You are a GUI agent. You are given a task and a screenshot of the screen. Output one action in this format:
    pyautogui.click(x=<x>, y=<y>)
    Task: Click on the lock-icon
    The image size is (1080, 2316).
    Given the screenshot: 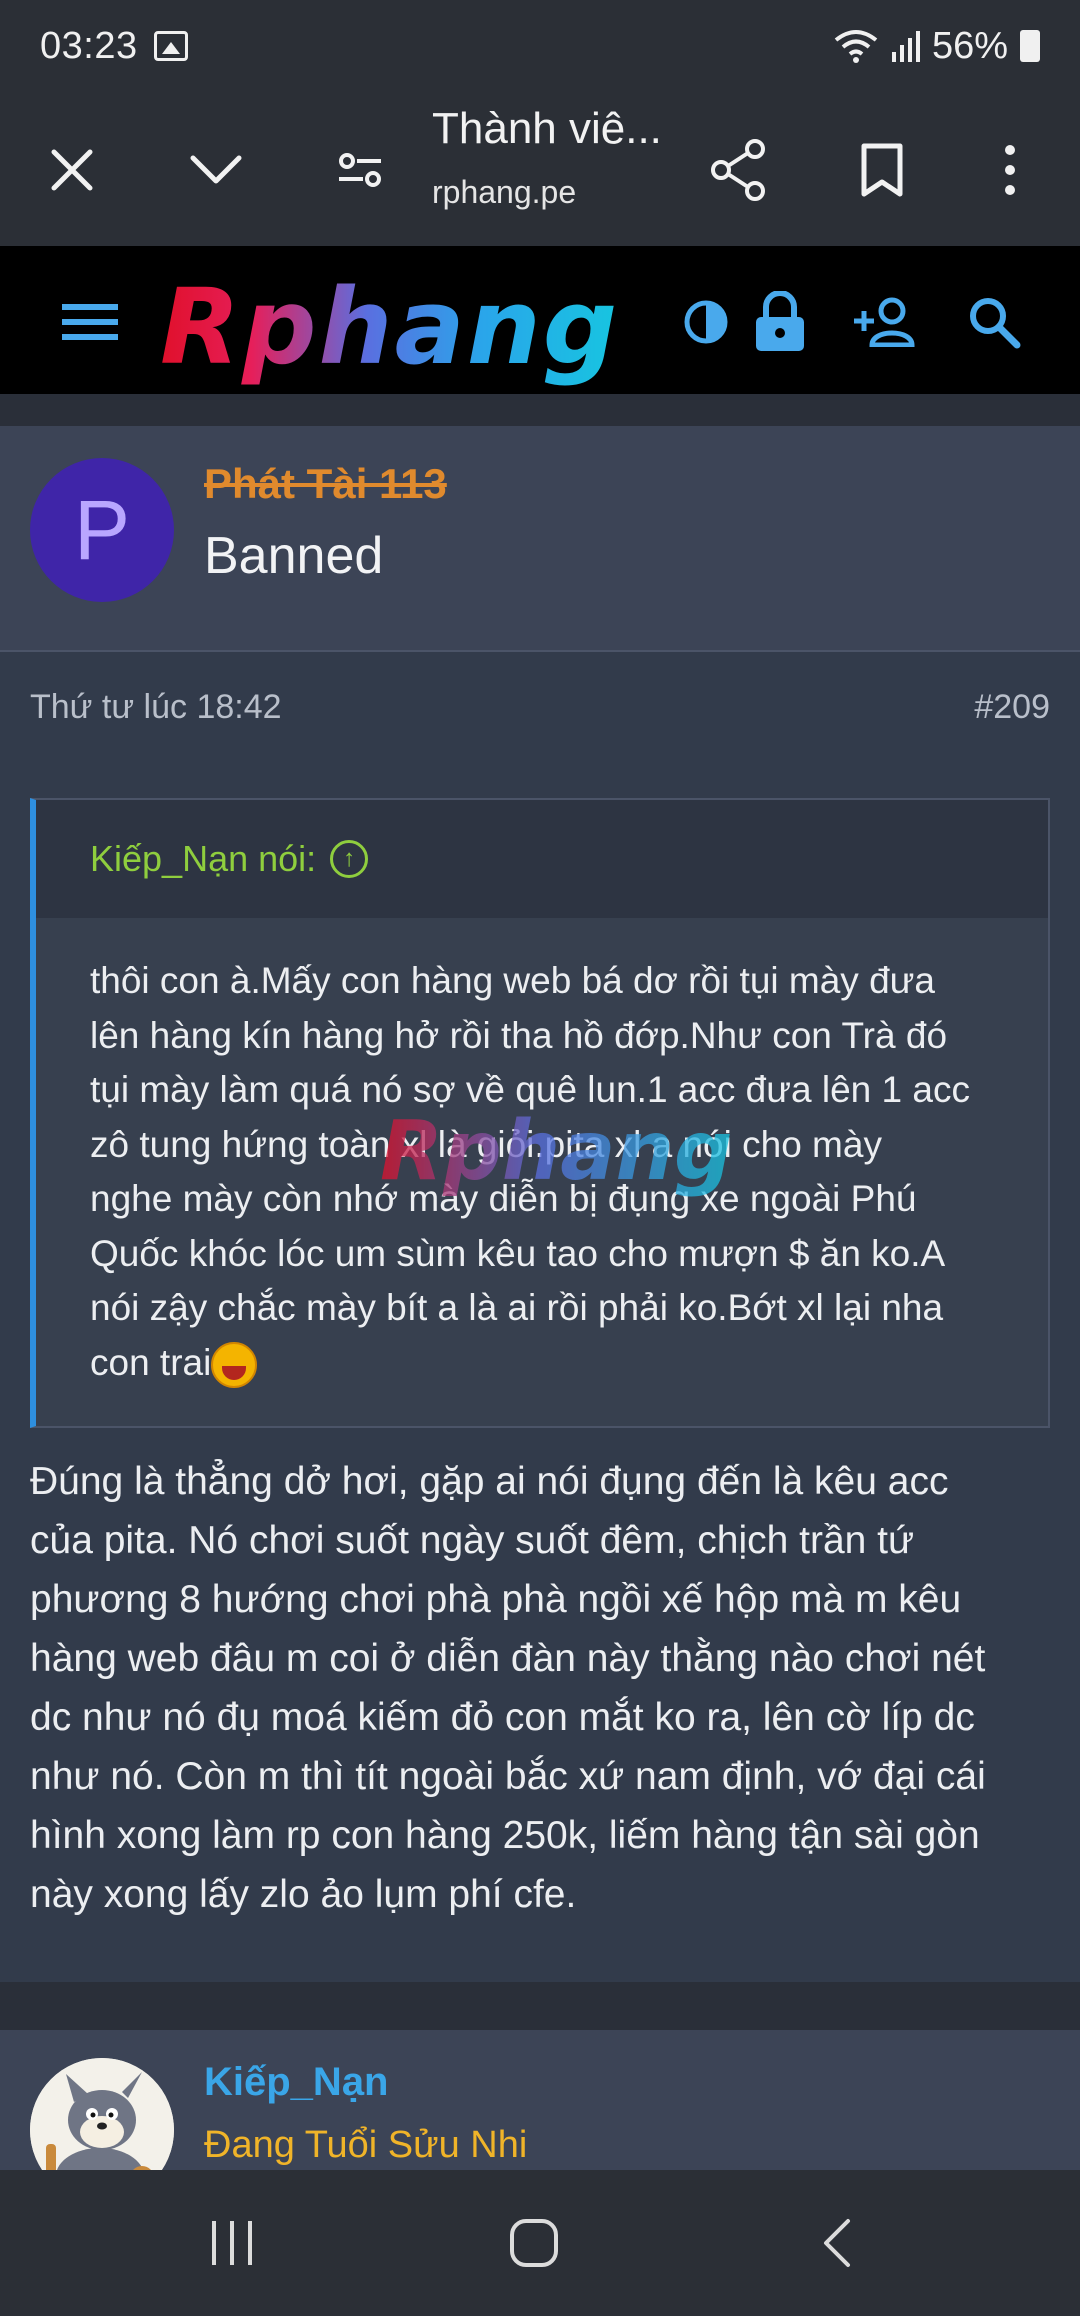 What is the action you would take?
    pyautogui.click(x=780, y=321)
    